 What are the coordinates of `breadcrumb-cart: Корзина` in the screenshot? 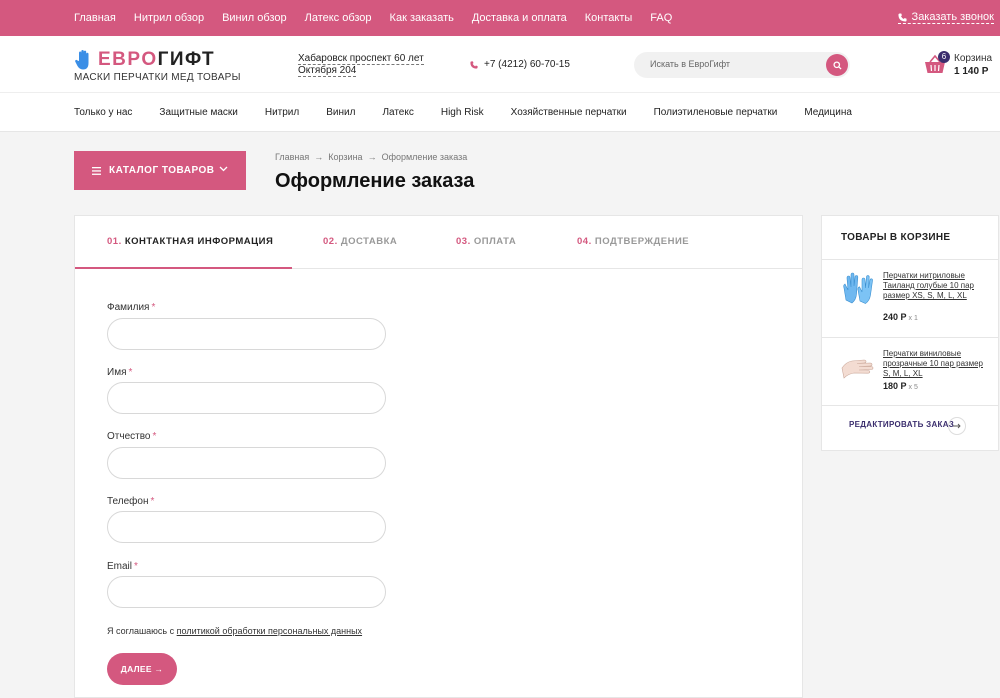 It's located at (345, 157).